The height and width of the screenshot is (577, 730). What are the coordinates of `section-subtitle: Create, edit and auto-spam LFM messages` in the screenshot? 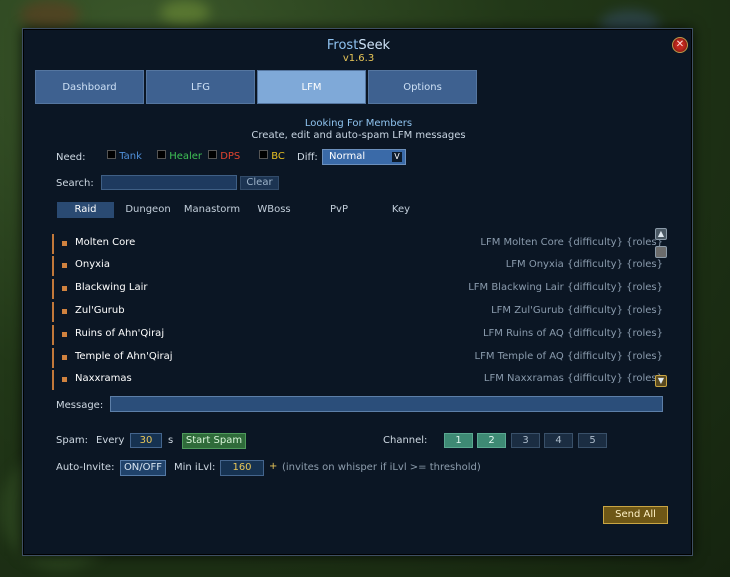 It's located at (358, 135).